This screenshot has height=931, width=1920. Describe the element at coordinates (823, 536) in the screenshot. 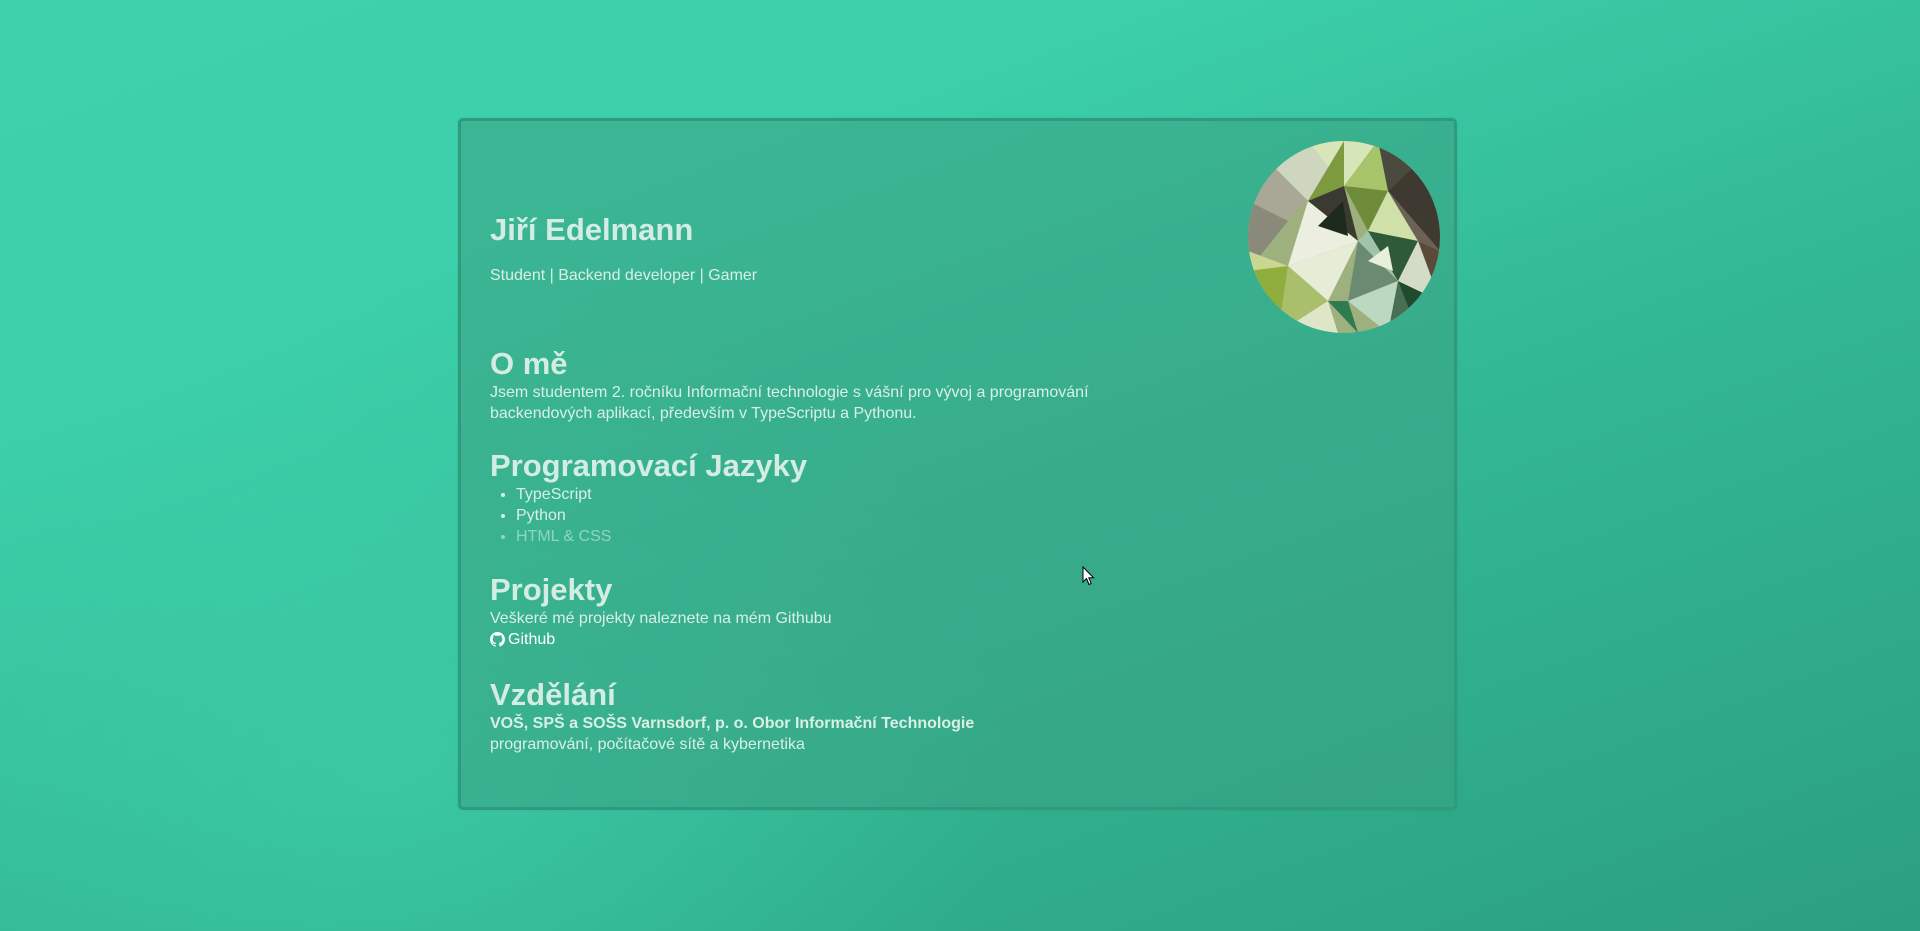

I see `language-item: HTML & CSS` at that location.